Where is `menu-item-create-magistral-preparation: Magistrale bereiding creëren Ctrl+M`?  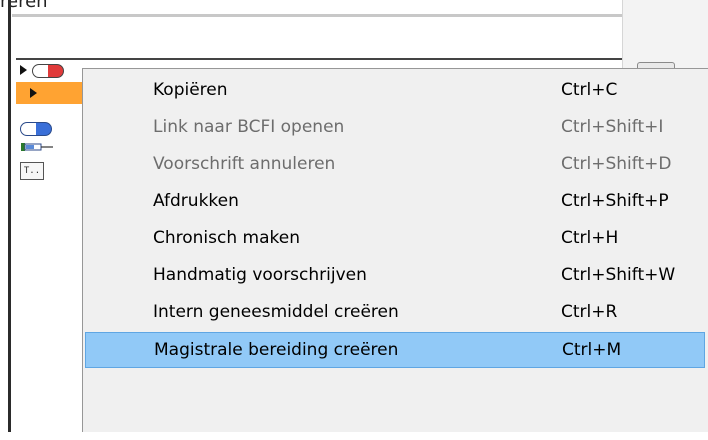
menu-item-create-magistral-preparation: Magistrale bereiding creëren Ctrl+M is located at coordinates (395, 350).